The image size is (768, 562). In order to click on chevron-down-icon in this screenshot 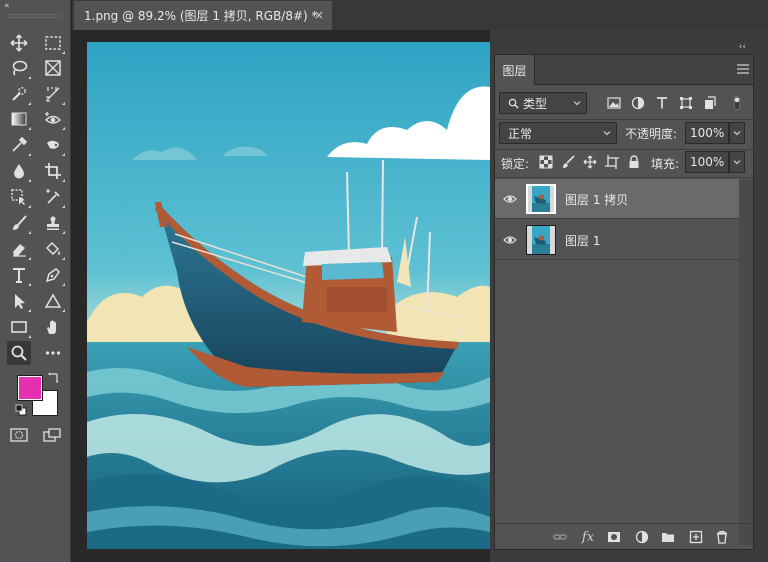, I will do `click(737, 162)`.